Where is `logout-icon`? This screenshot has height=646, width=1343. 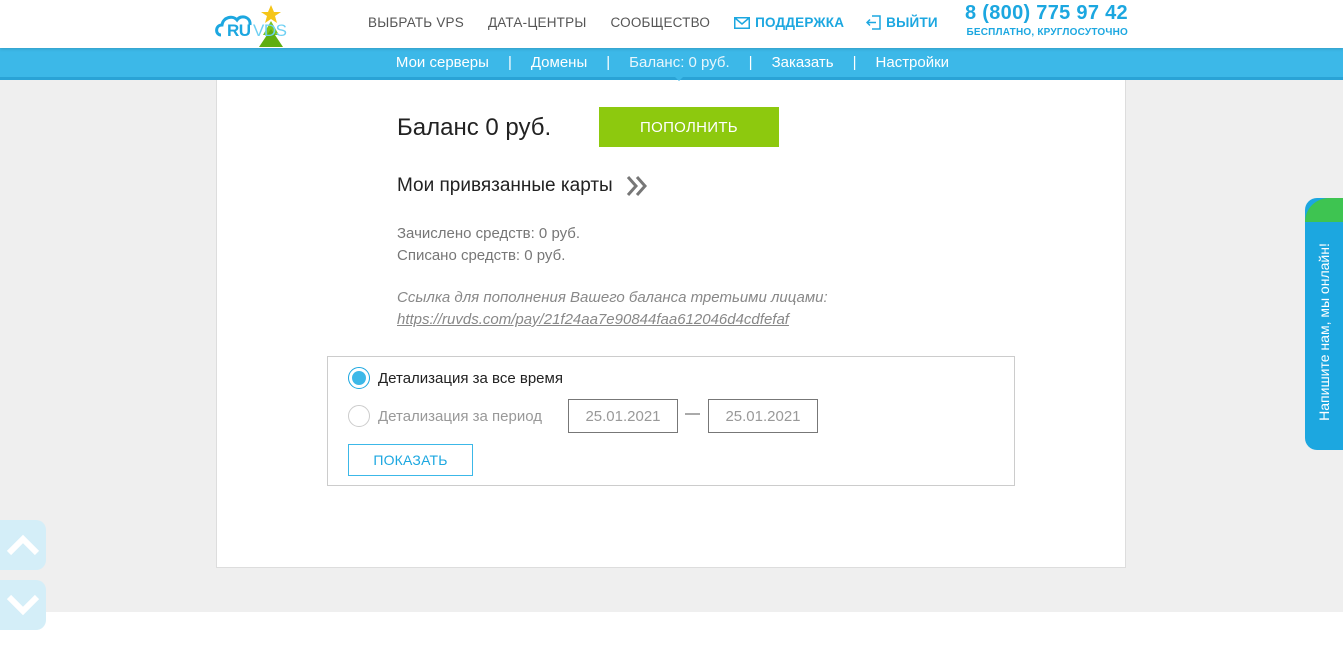 logout-icon is located at coordinates (873, 22).